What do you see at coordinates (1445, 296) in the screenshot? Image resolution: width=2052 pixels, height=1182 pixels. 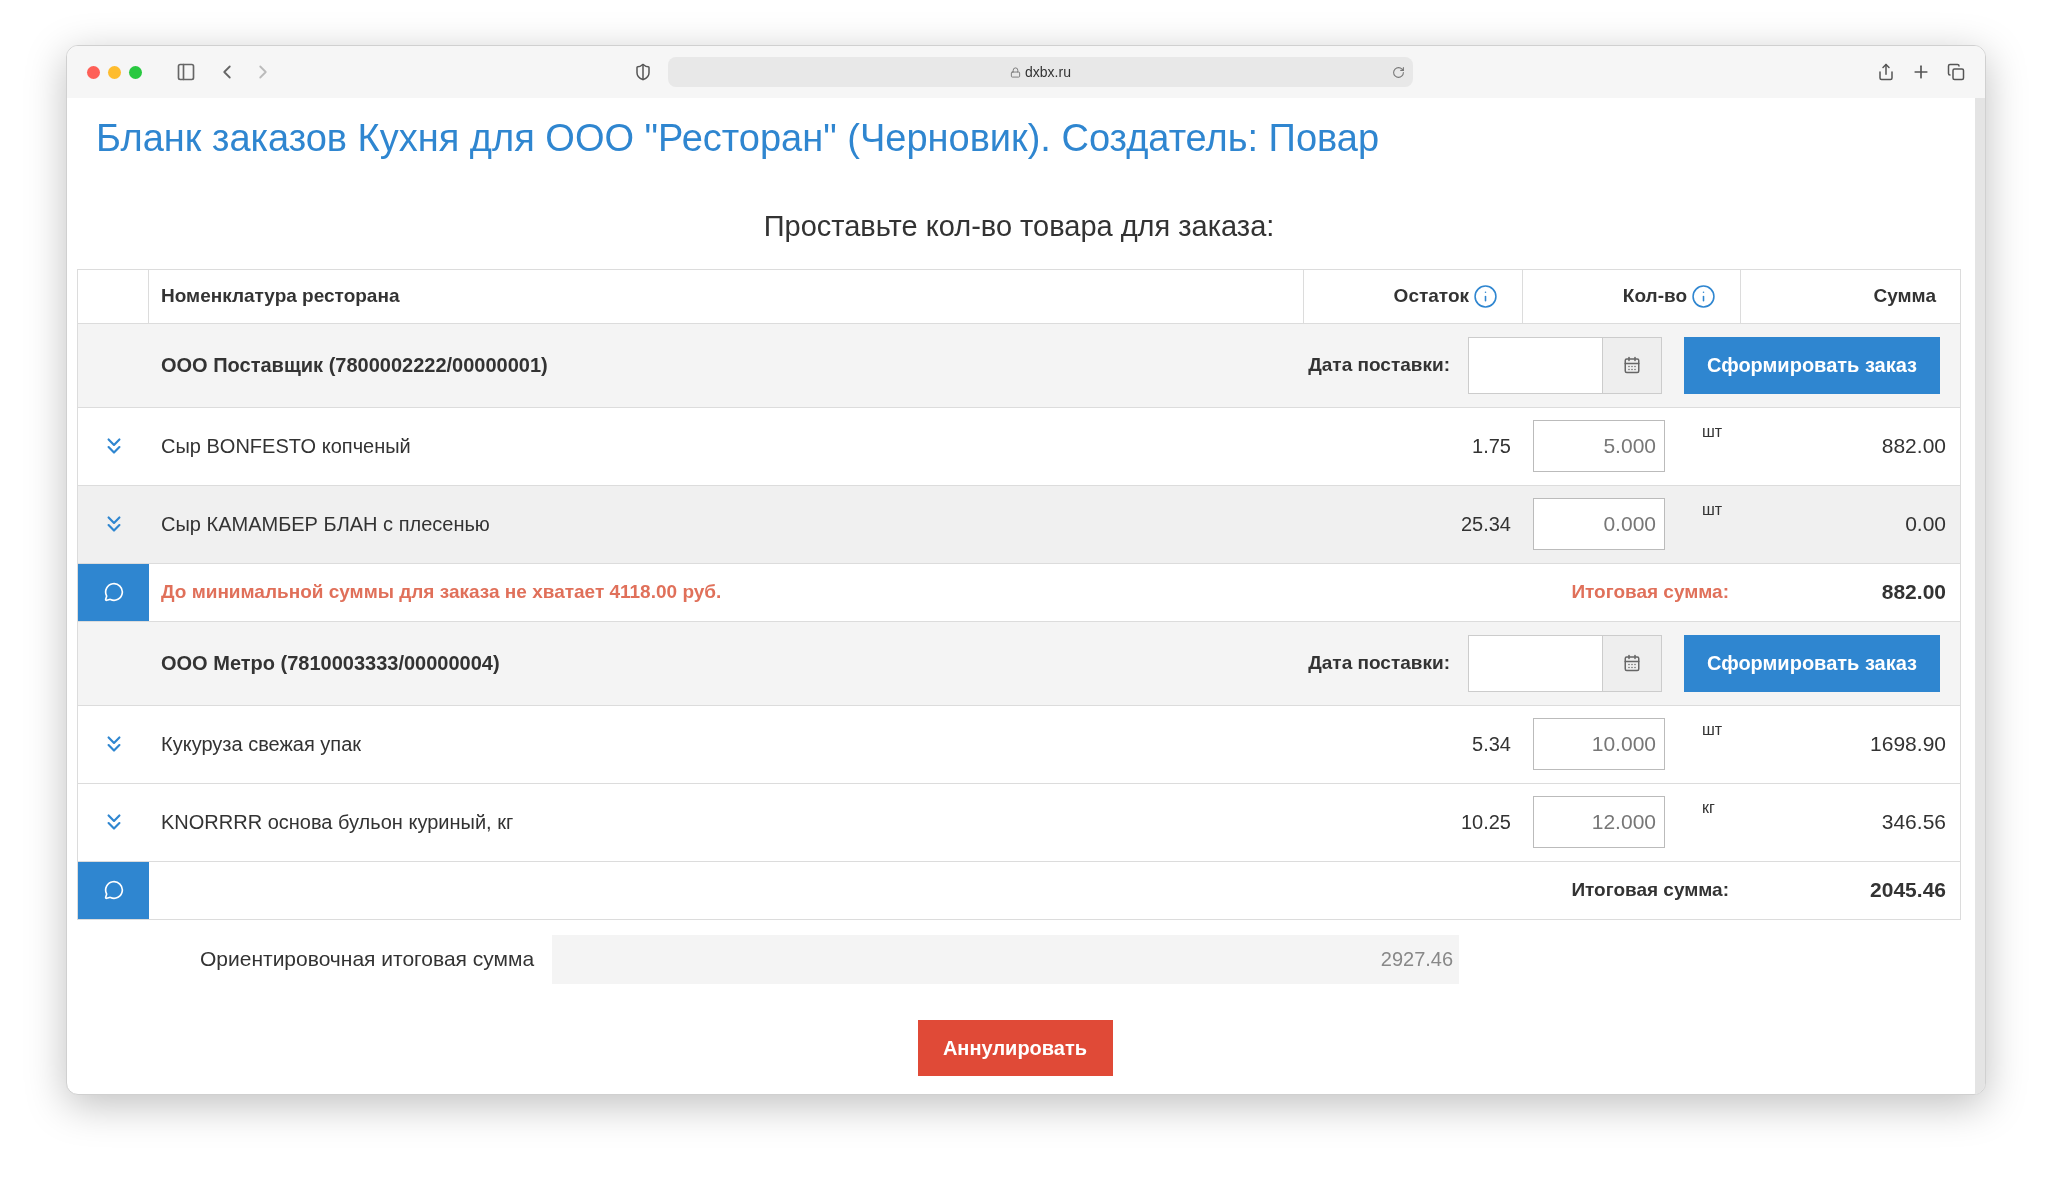 I see `column-header: Остаток` at bounding box center [1445, 296].